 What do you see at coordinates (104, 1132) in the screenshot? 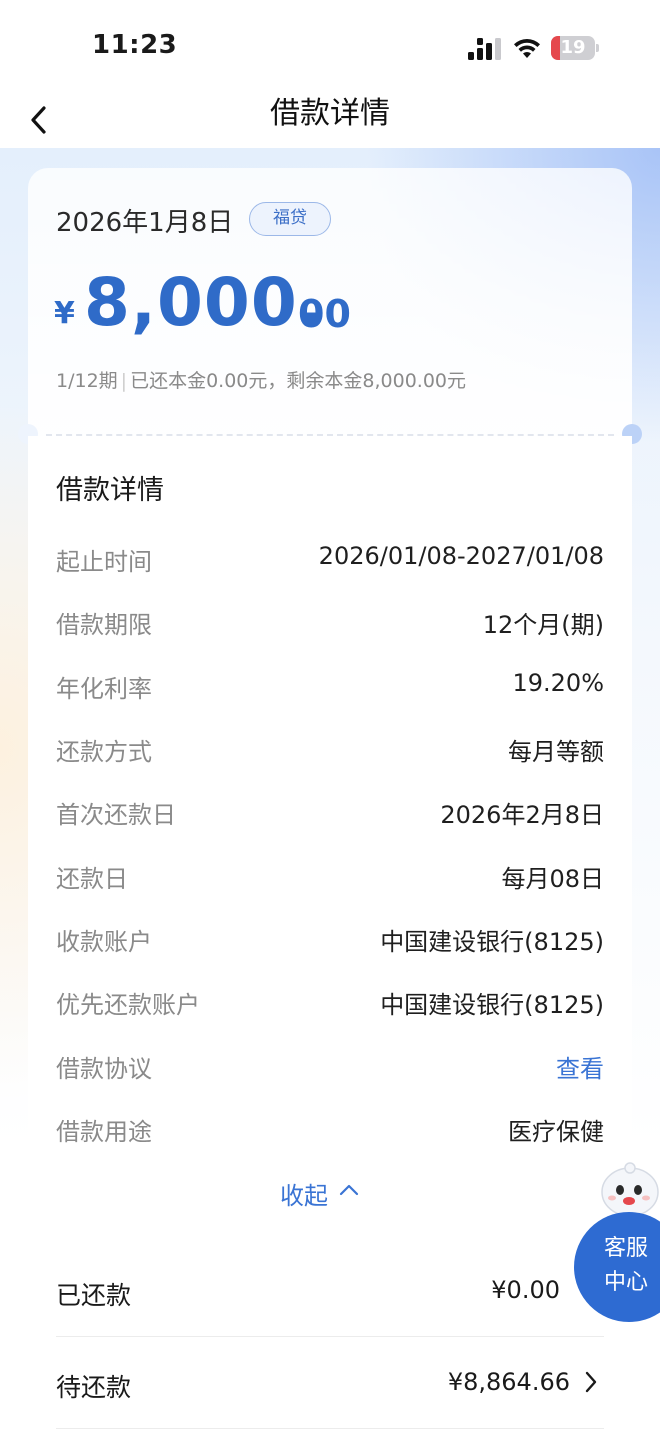
I see `detail-label: 借款用途` at bounding box center [104, 1132].